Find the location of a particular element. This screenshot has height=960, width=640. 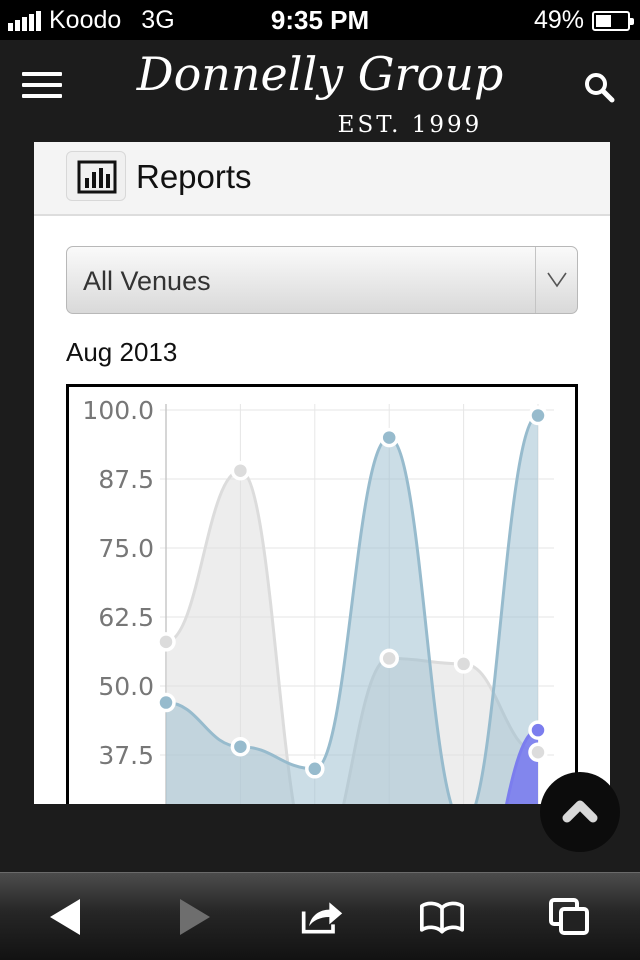

forward-arrow-icon is located at coordinates (194, 917).